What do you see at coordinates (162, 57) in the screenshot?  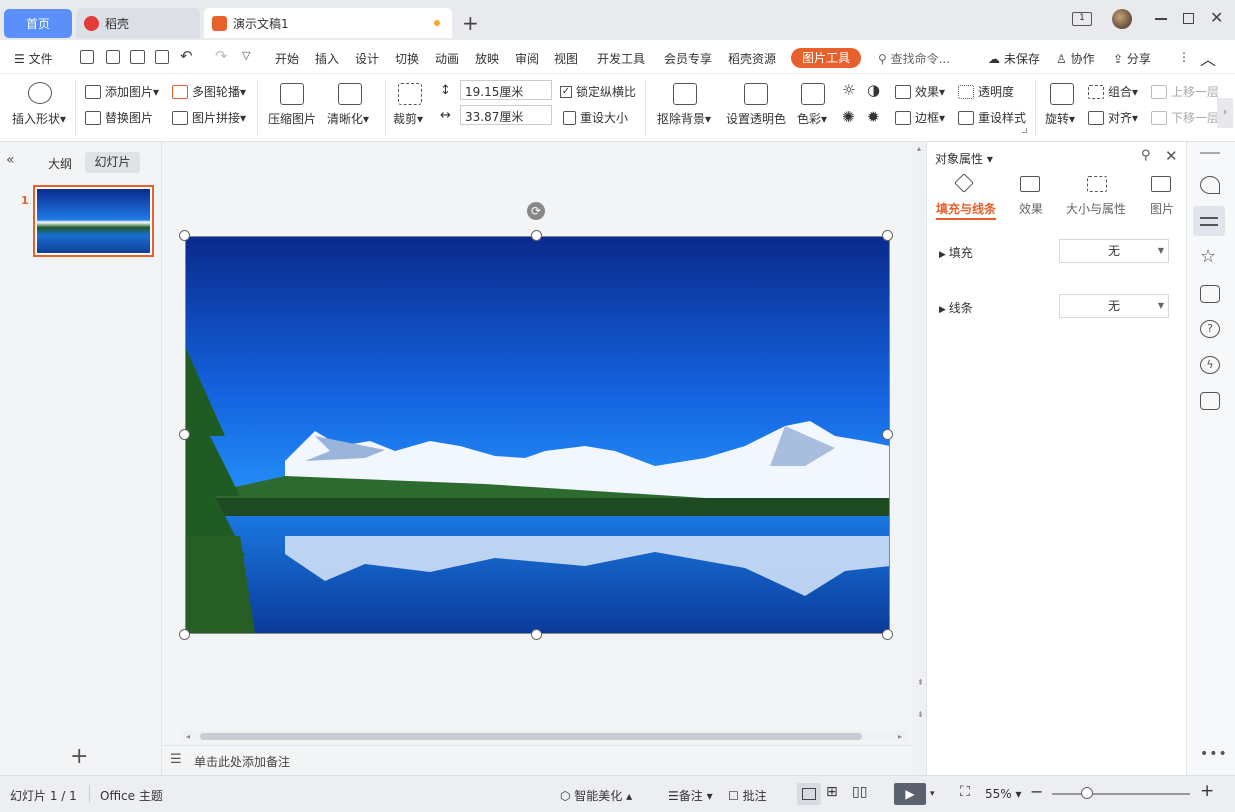 I see `print-preview-icon` at bounding box center [162, 57].